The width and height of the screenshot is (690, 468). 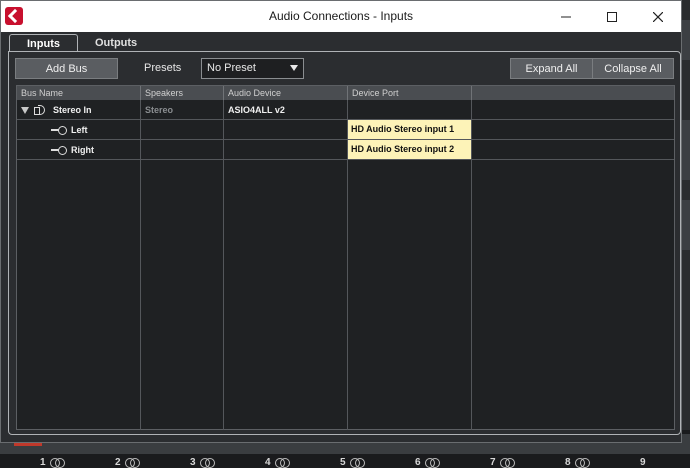 I want to click on add-bus-button: Add Bus, so click(x=66, y=68).